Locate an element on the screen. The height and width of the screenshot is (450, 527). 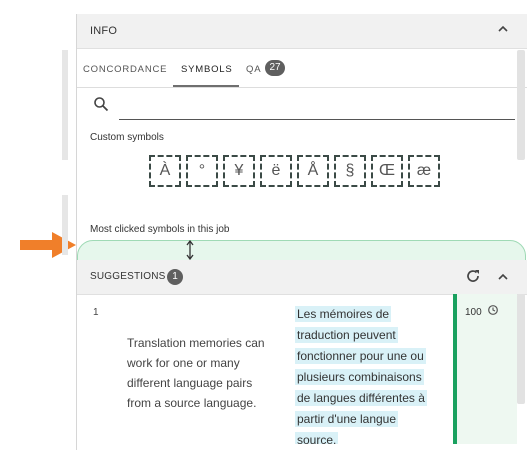
info-header: INFO is located at coordinates (302, 31).